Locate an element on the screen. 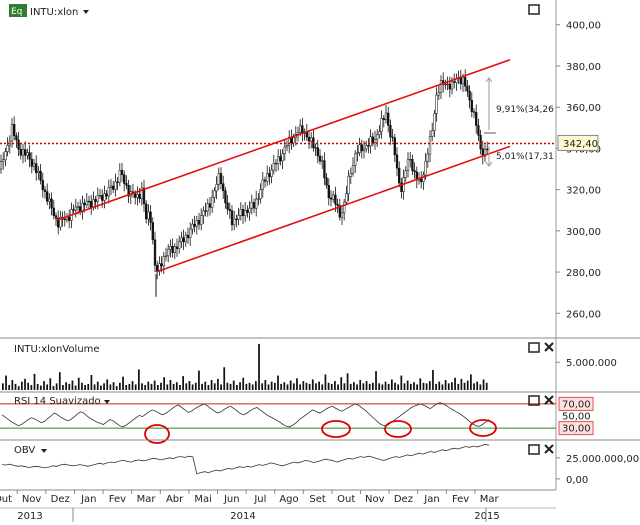 This screenshot has height=525, width=640. rsi-level-label: 50,00 is located at coordinates (576, 417).